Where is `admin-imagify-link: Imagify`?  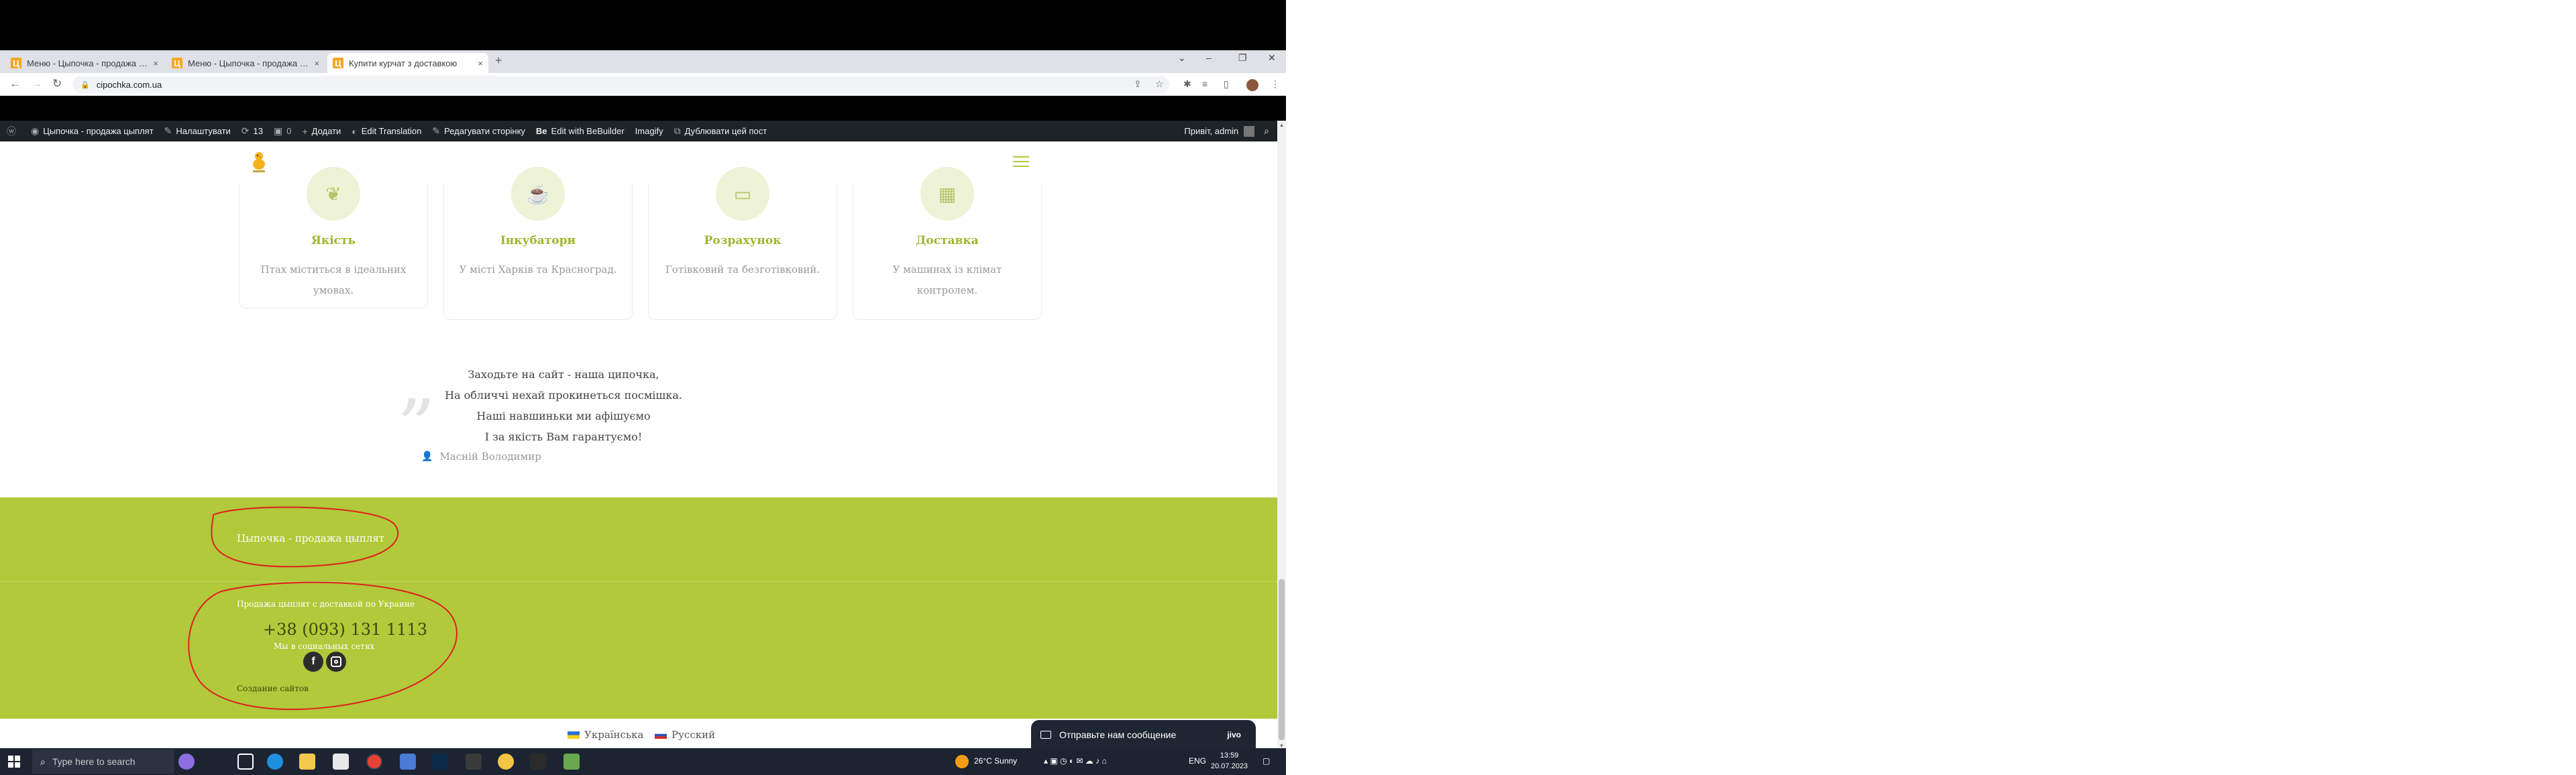
admin-imagify-link: Imagify is located at coordinates (649, 131).